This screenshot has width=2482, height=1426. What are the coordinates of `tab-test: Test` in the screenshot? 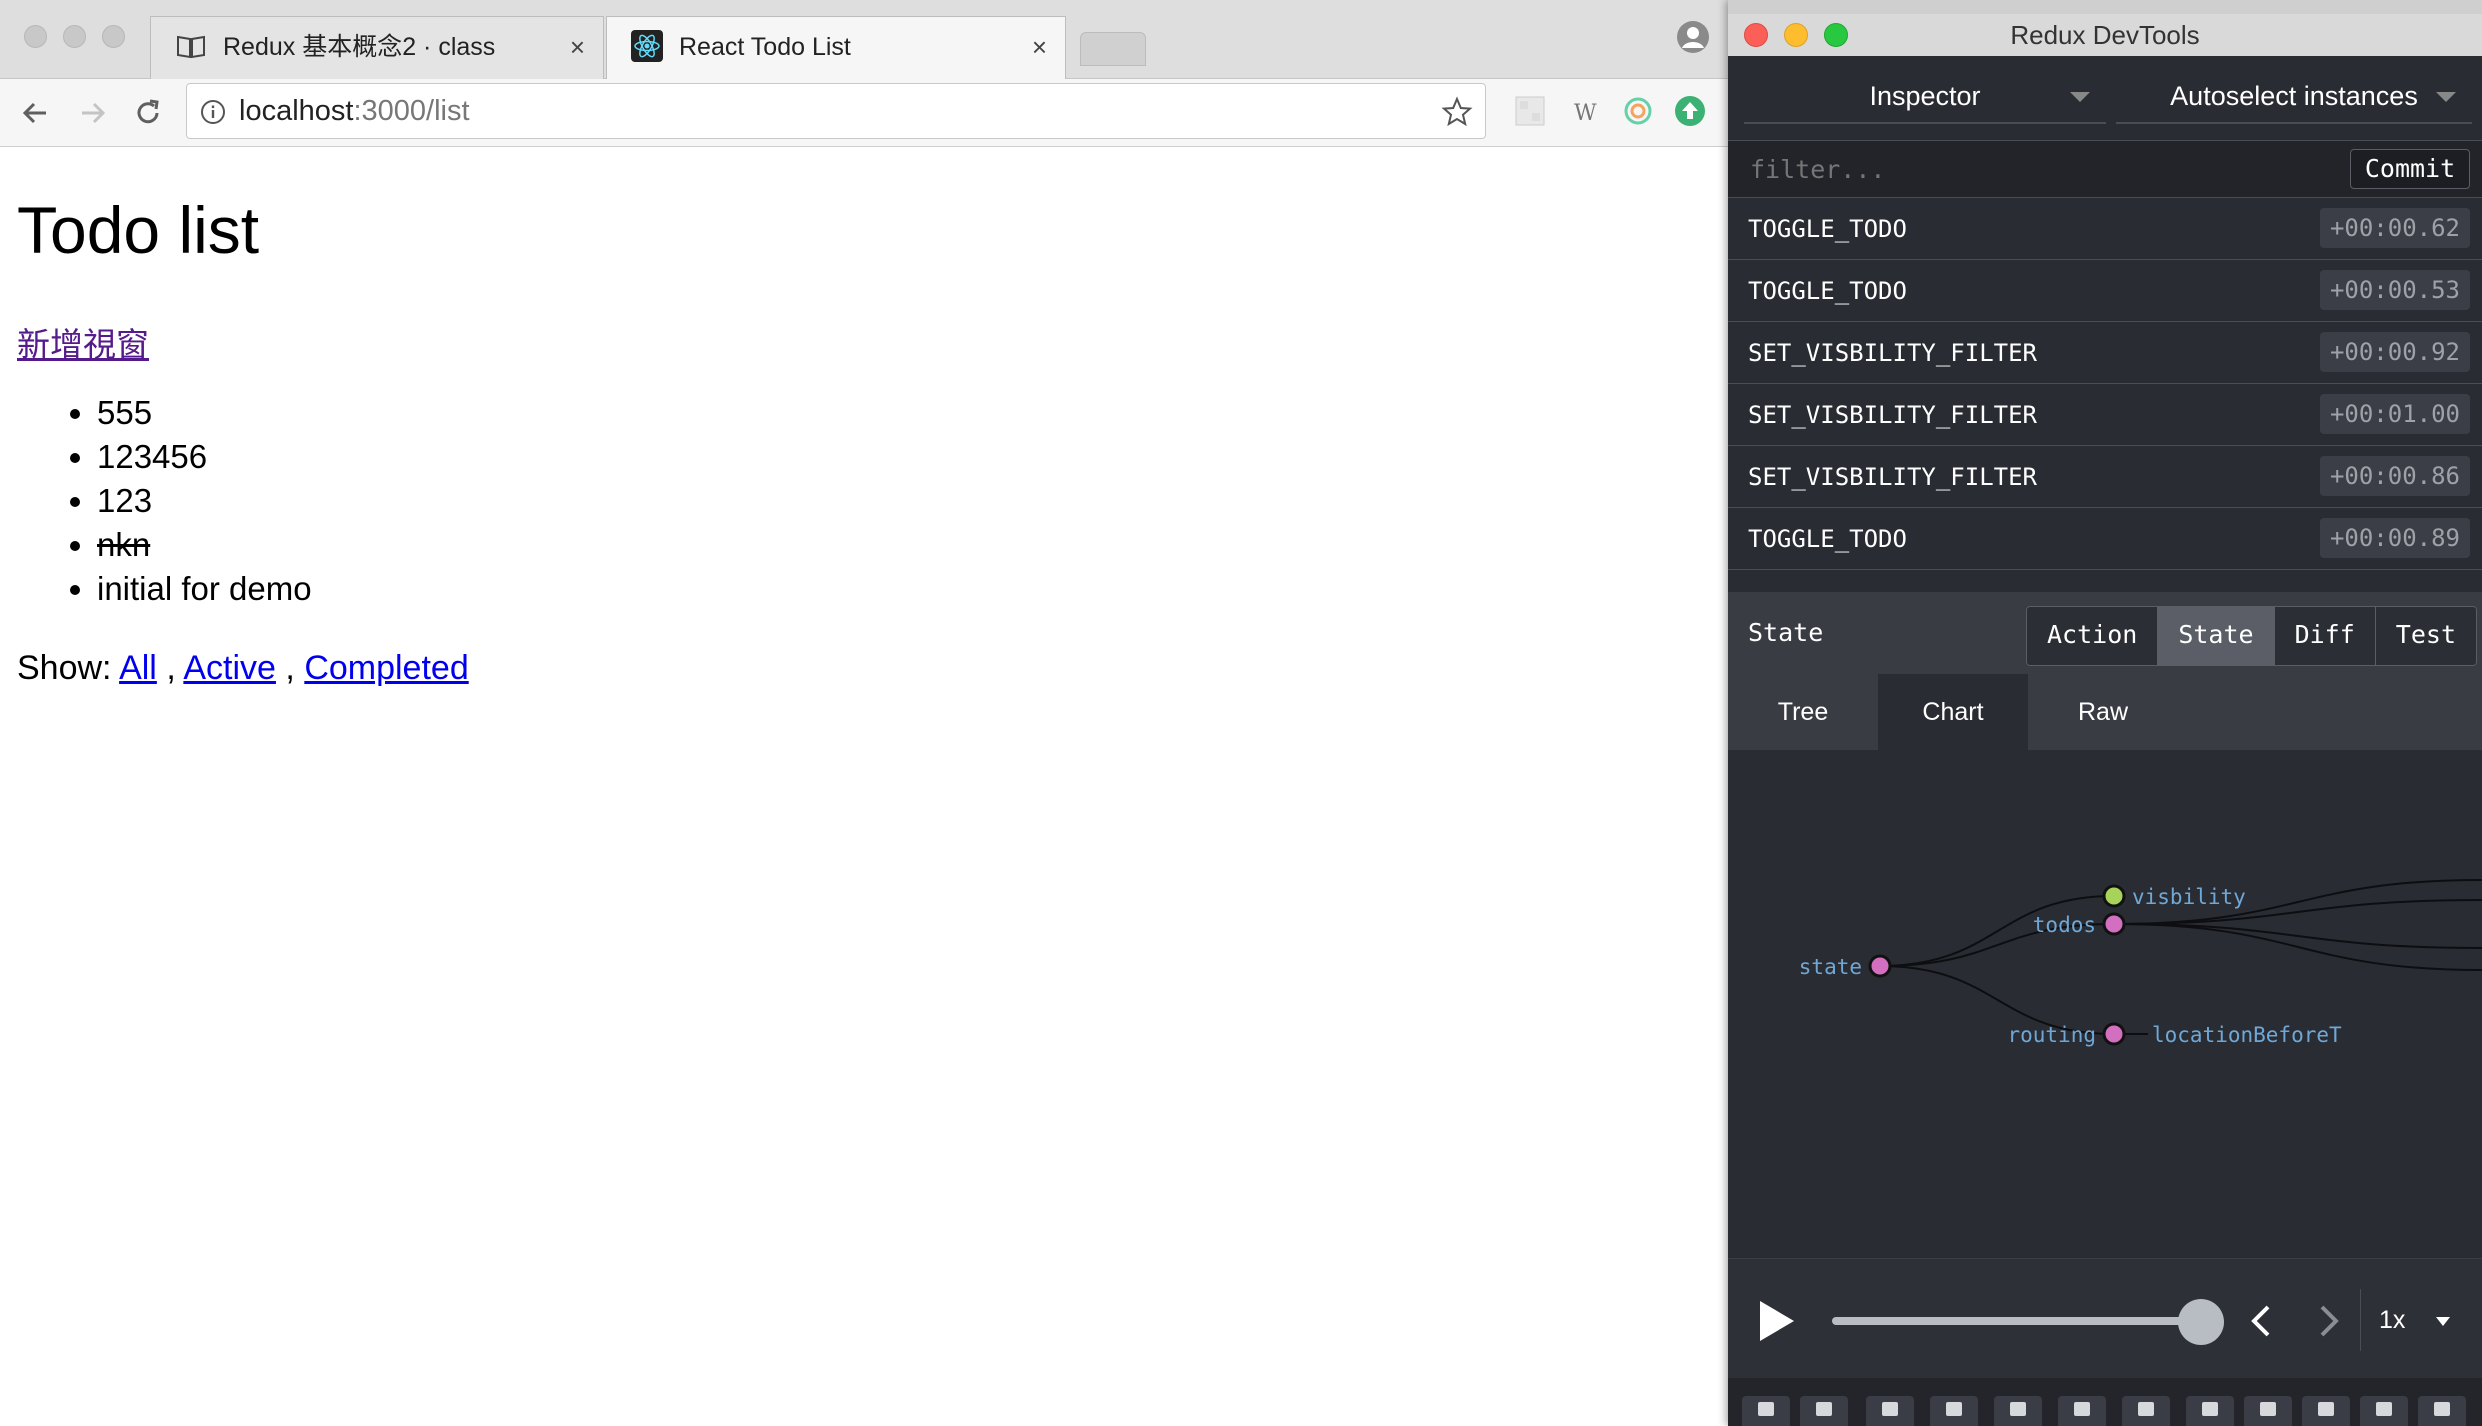 It's located at (2426, 636).